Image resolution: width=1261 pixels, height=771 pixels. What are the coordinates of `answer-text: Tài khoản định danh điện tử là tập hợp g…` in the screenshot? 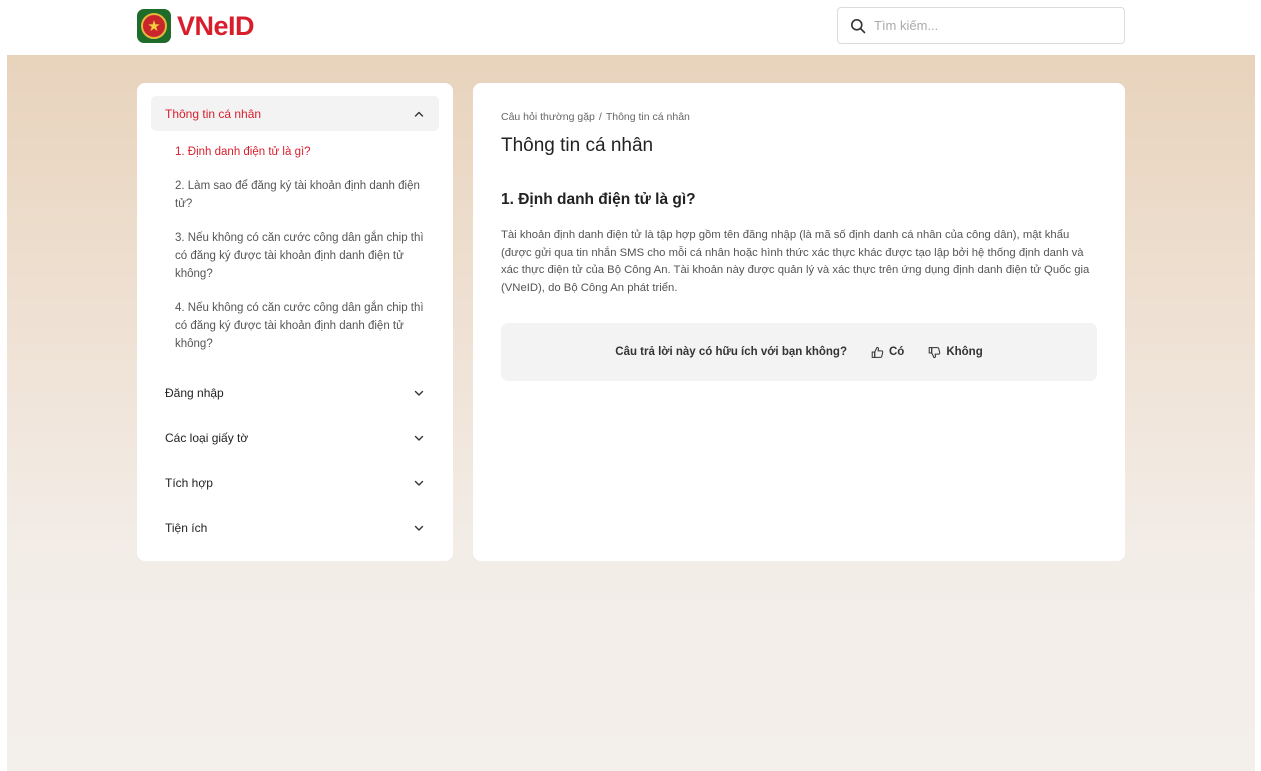 It's located at (795, 261).